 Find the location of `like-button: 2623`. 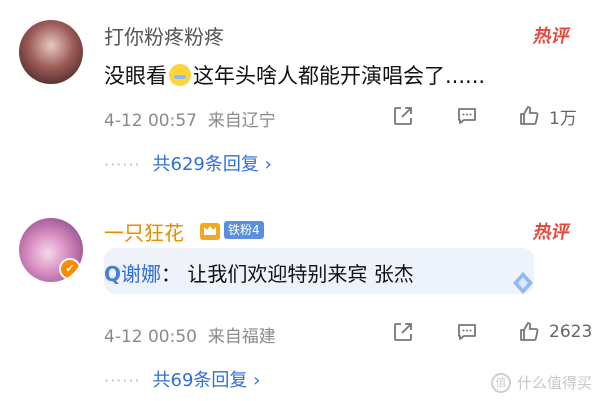

like-button: 2623 is located at coordinates (554, 332).